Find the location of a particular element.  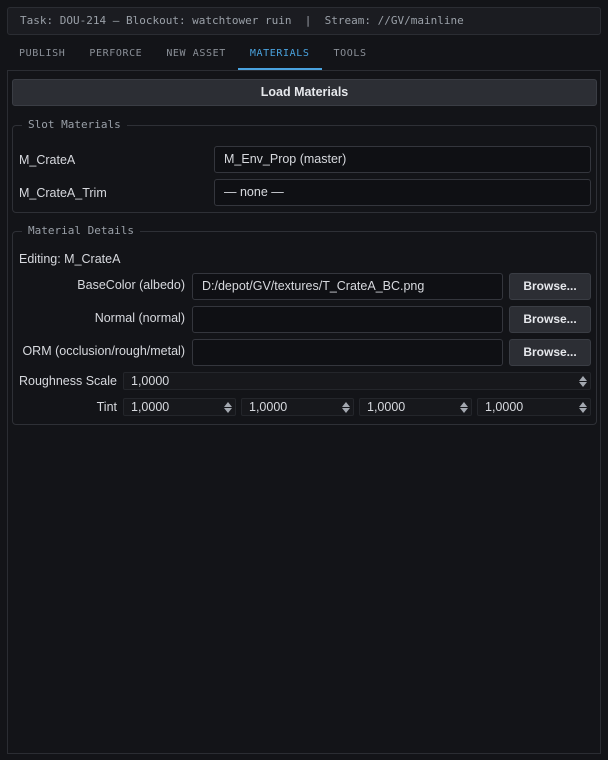

basecolor-path-field: D:/depot/GV/textures/T_CrateA_BC.png is located at coordinates (347, 286).